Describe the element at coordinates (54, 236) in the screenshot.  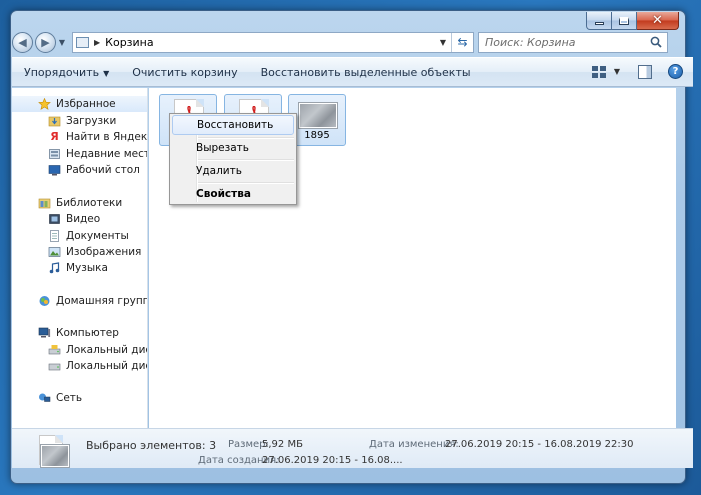
I see `documents-icon` at that location.